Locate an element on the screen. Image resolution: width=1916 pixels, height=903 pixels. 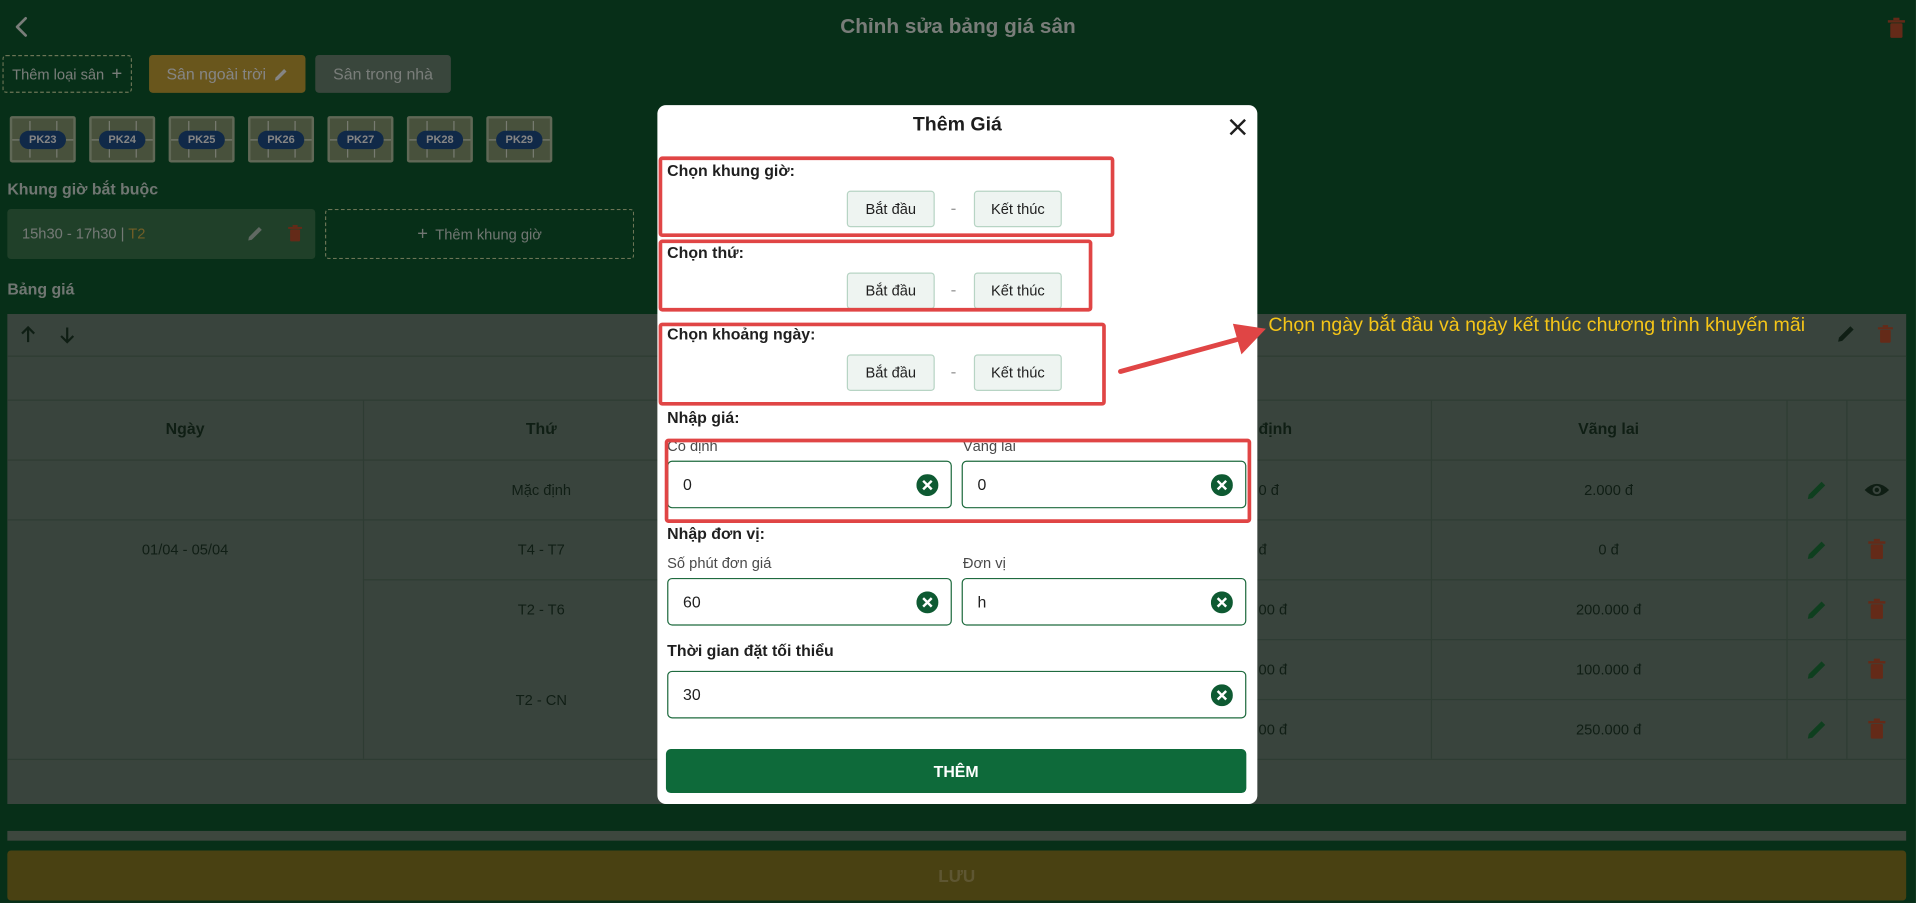
minutes-input: 60 is located at coordinates (809, 601).